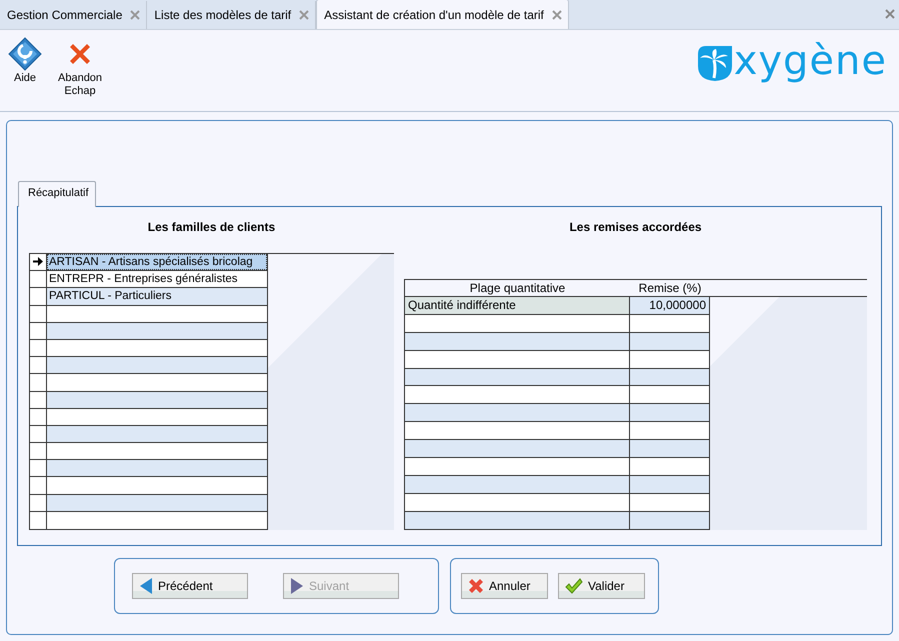 The image size is (899, 641). I want to click on tab: Récapitulatif, so click(57, 194).